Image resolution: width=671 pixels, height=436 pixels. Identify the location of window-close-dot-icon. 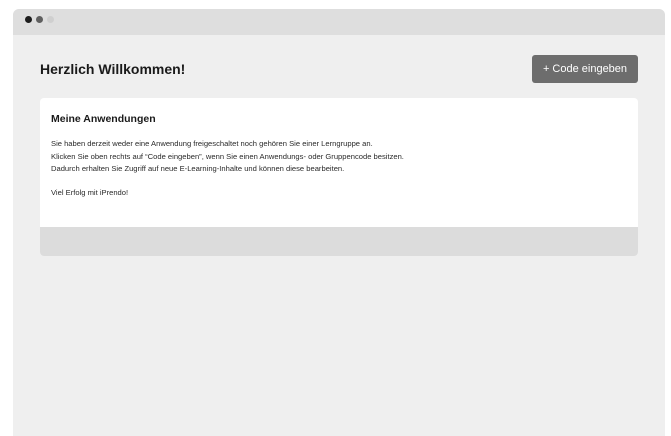
(28, 19).